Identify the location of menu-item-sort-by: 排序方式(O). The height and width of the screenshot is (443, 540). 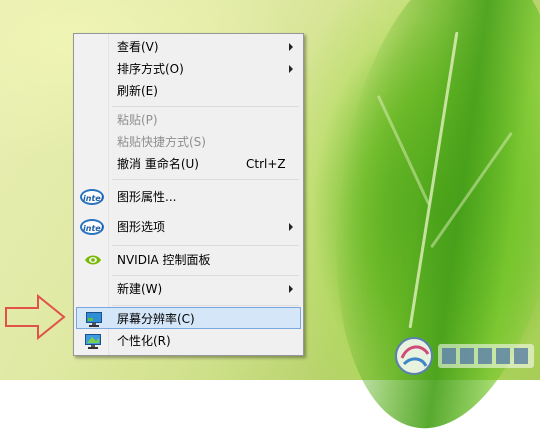
(188, 69).